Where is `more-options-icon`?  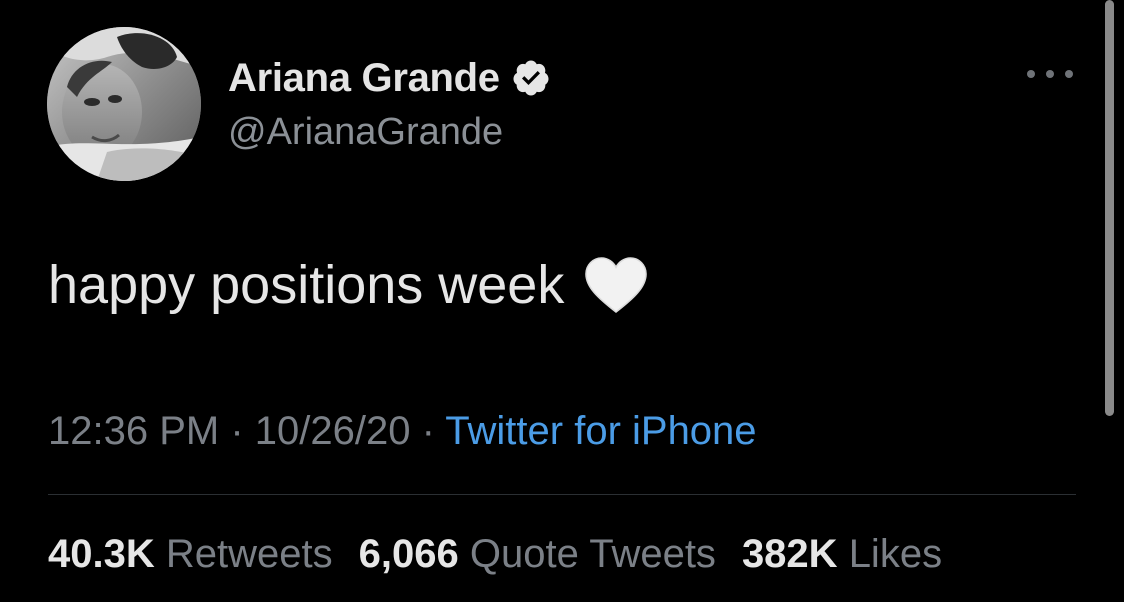 more-options-icon is located at coordinates (1050, 74).